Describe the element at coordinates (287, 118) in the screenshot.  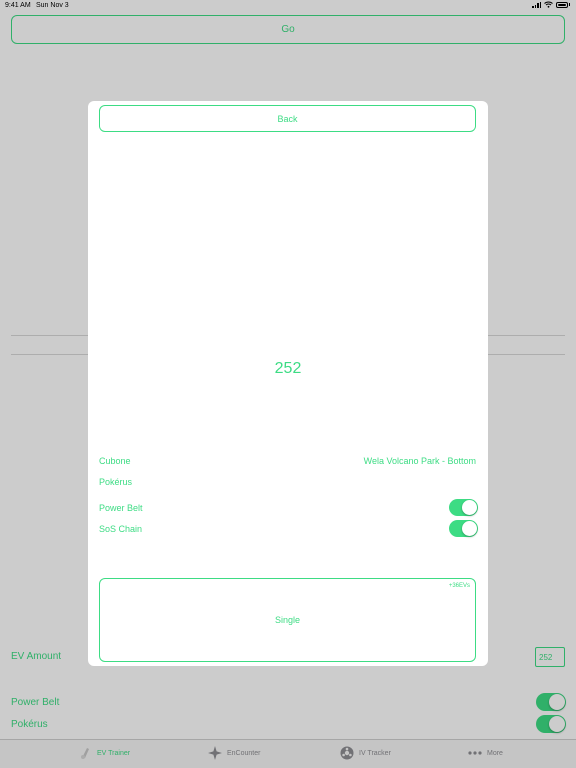
I see `back-button: Back` at that location.